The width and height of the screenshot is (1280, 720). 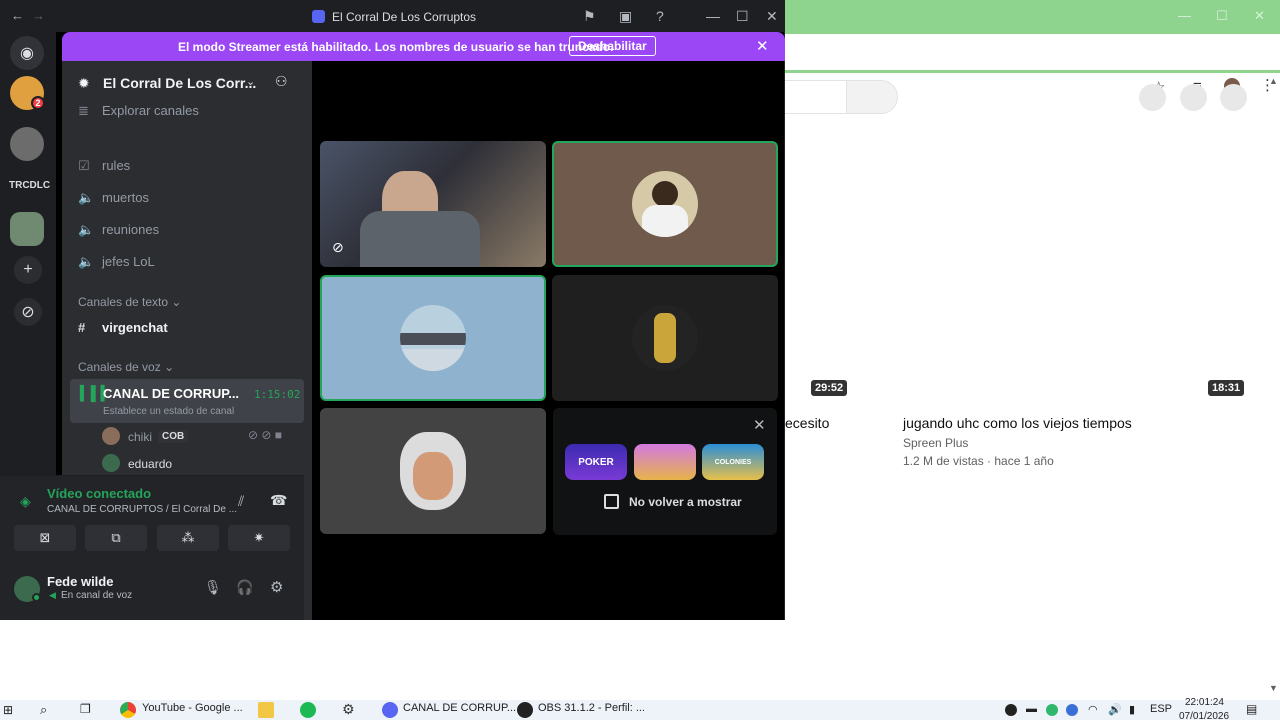 What do you see at coordinates (733, 462) in the screenshot?
I see `activity-colonies: COLONIES` at bounding box center [733, 462].